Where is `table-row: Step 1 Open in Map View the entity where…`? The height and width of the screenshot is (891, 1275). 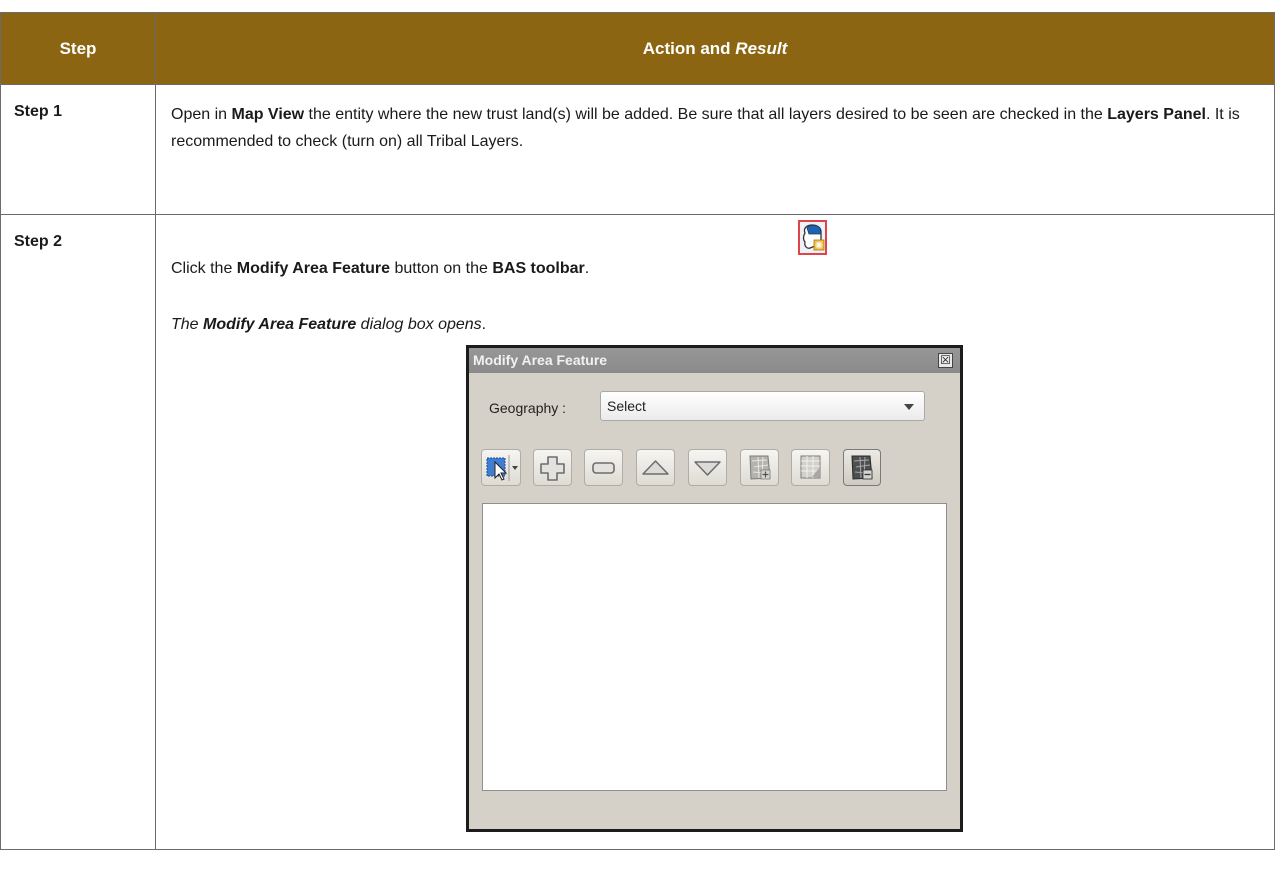 table-row: Step 1 Open in Map View the entity where… is located at coordinates (637, 149).